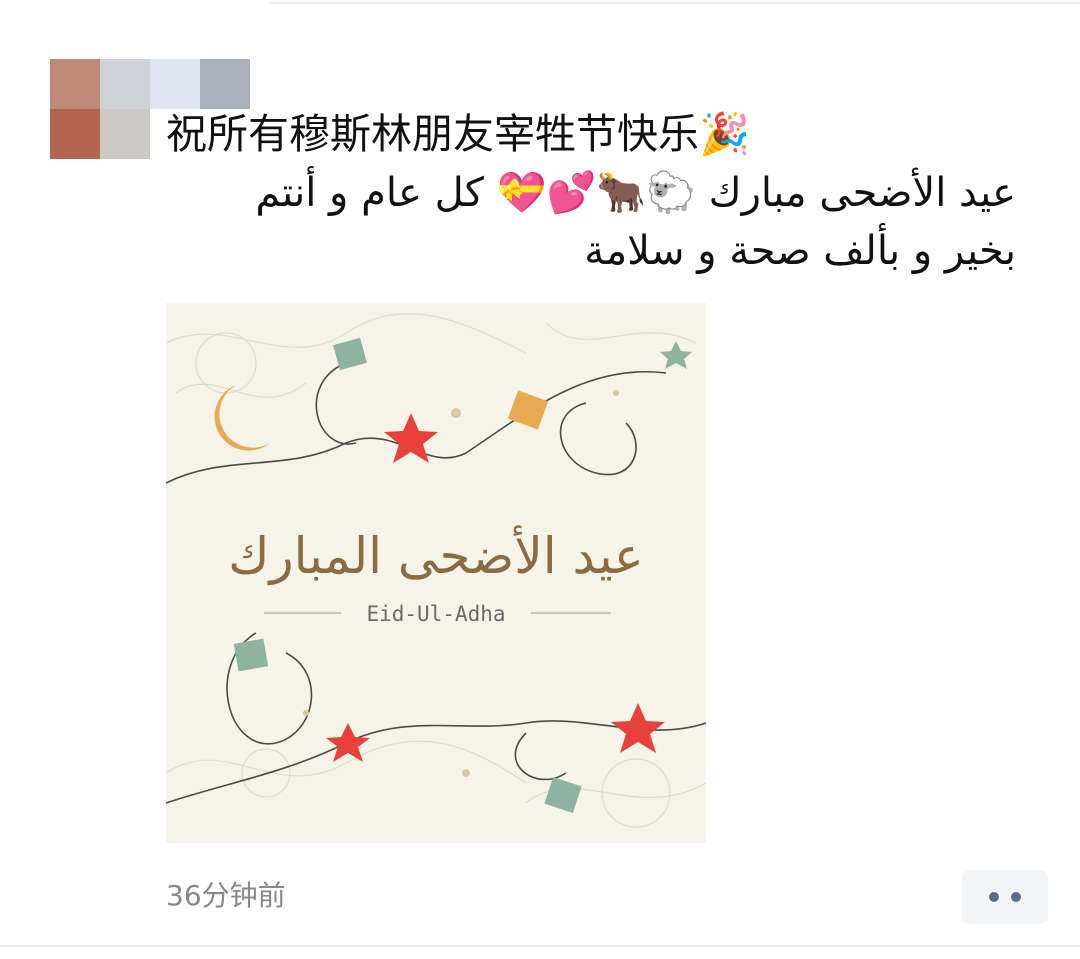 The width and height of the screenshot is (1080, 959). Describe the element at coordinates (458, 134) in the screenshot. I see `post-line-chinese: 祝所有穆斯林朋友宰牲节快乐🎉` at that location.